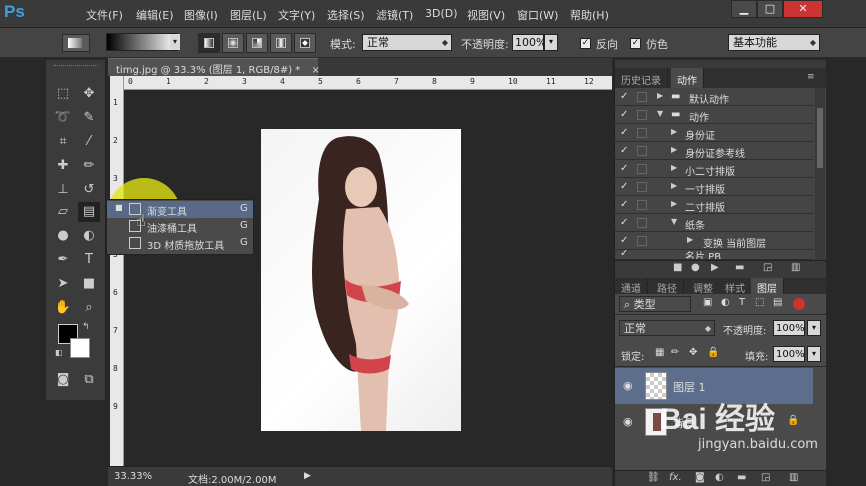  Describe the element at coordinates (133, 476) in the screenshot. I see `zoom-level: 33.33%` at that location.